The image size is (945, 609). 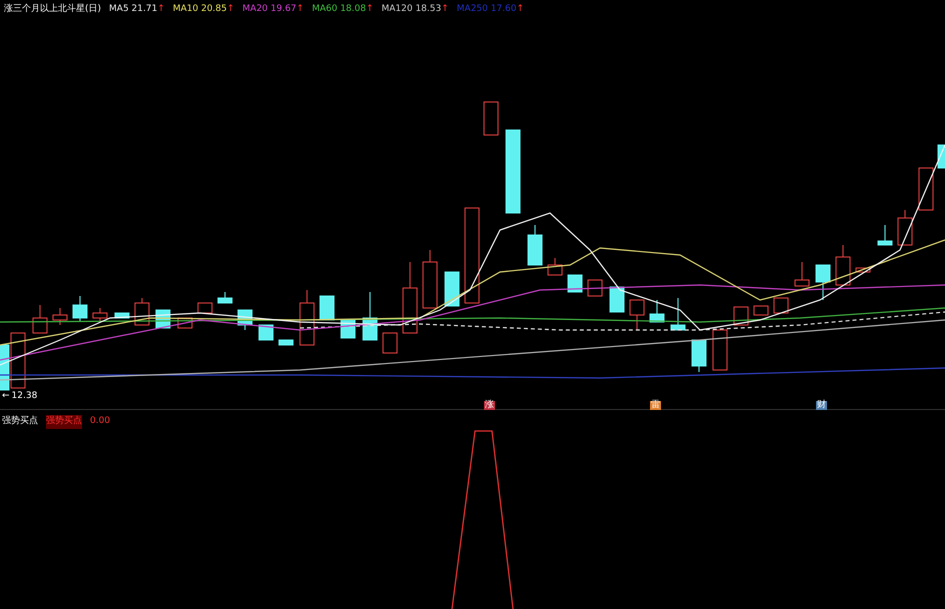 I want to click on indicator-value: 0.00, so click(x=100, y=421).